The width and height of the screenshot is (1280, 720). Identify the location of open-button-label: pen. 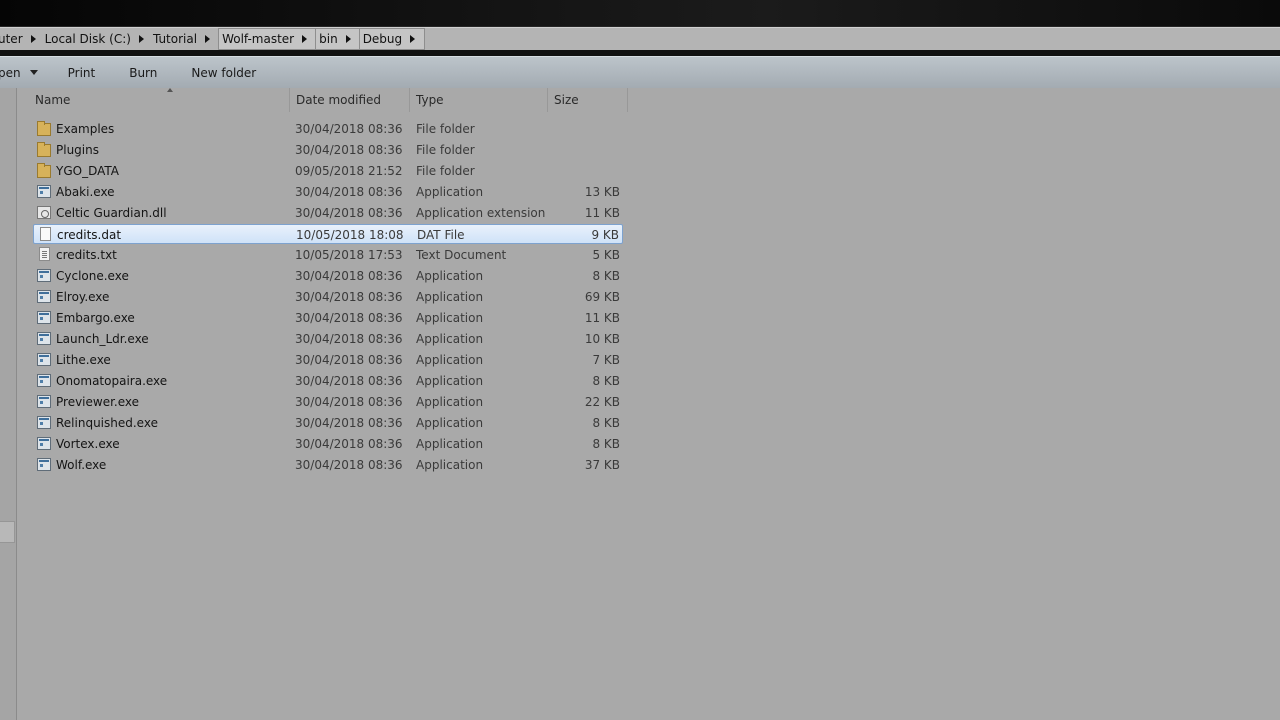
(10, 72).